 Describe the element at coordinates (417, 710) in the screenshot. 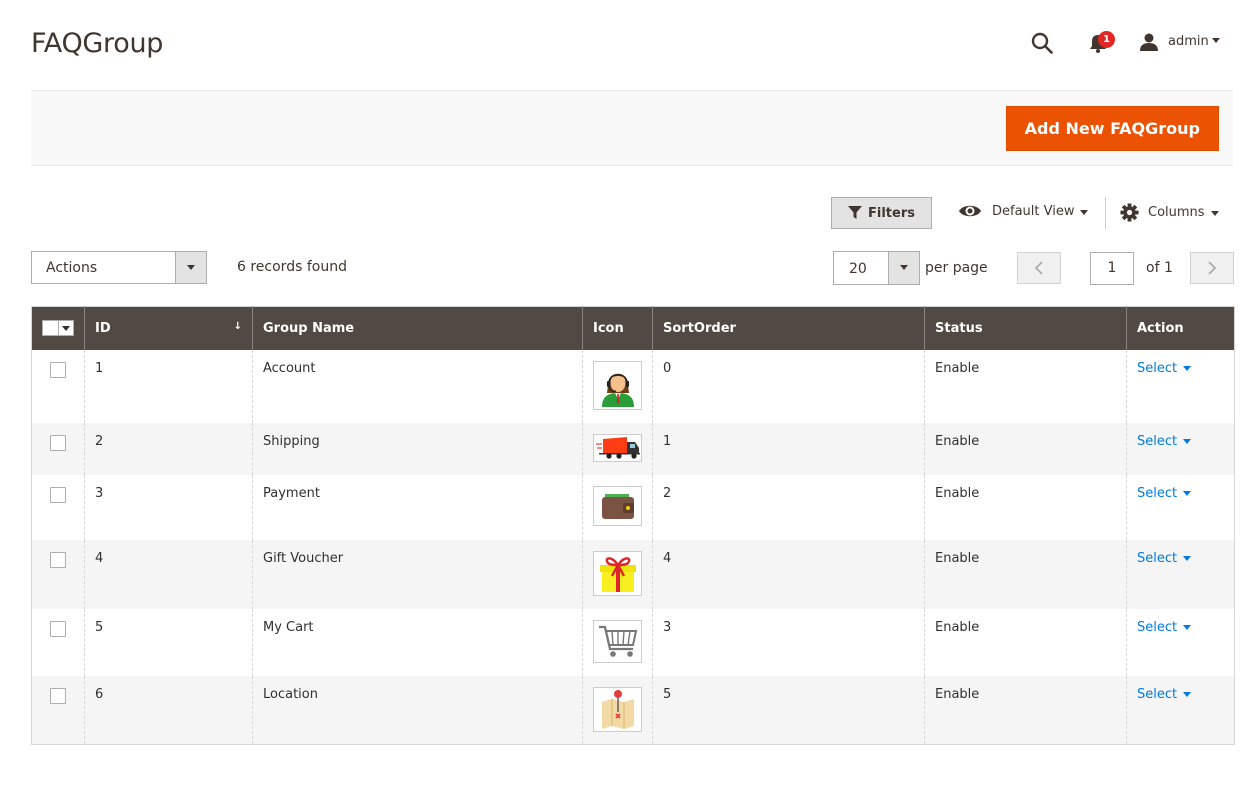

I see `cell-group-name: Location` at that location.